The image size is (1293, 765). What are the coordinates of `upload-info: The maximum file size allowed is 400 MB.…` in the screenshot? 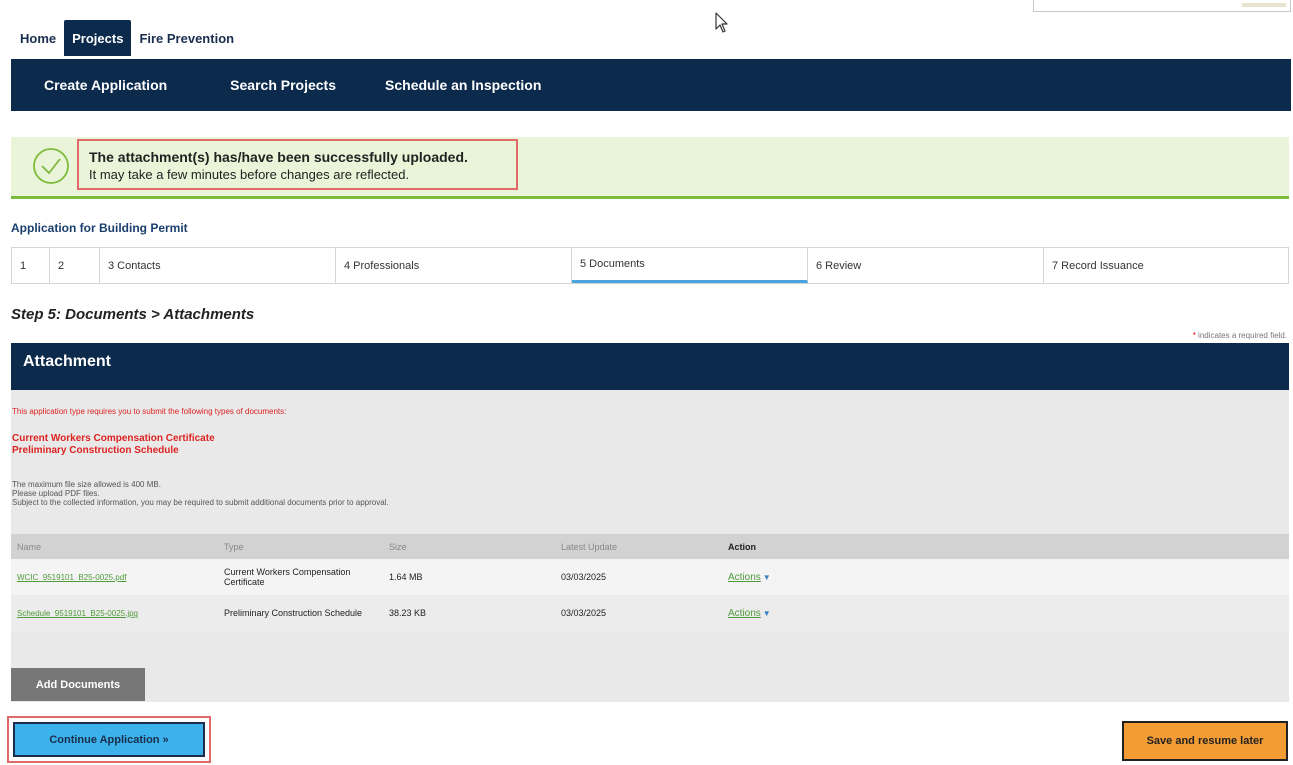 It's located at (200, 493).